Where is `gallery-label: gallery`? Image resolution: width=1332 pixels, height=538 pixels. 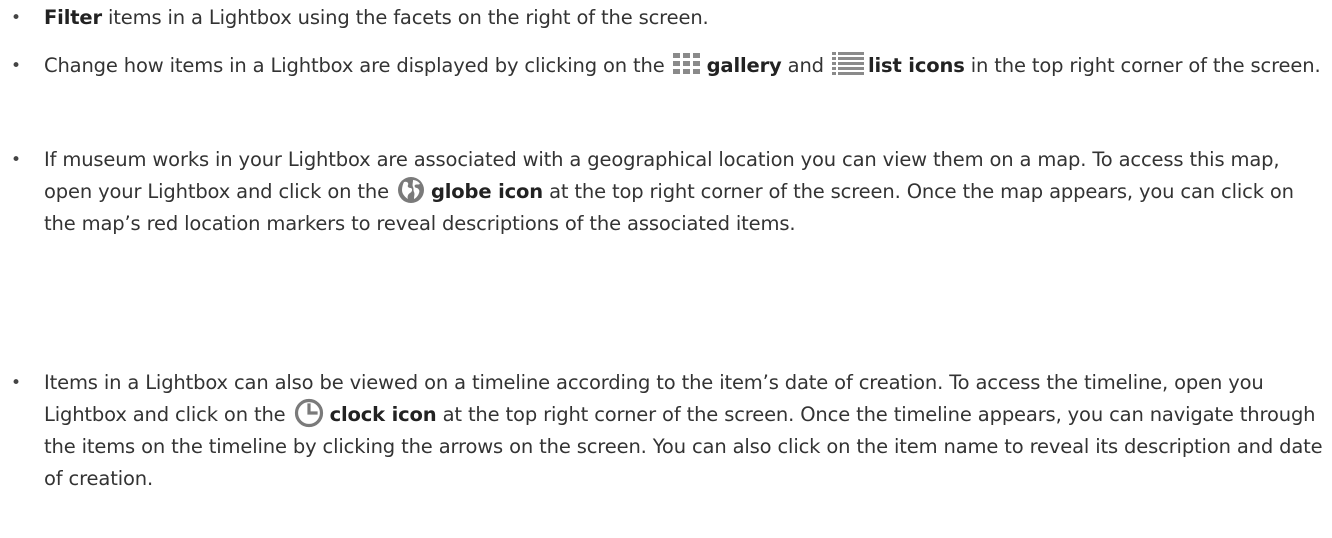
gallery-label: gallery is located at coordinates (744, 65).